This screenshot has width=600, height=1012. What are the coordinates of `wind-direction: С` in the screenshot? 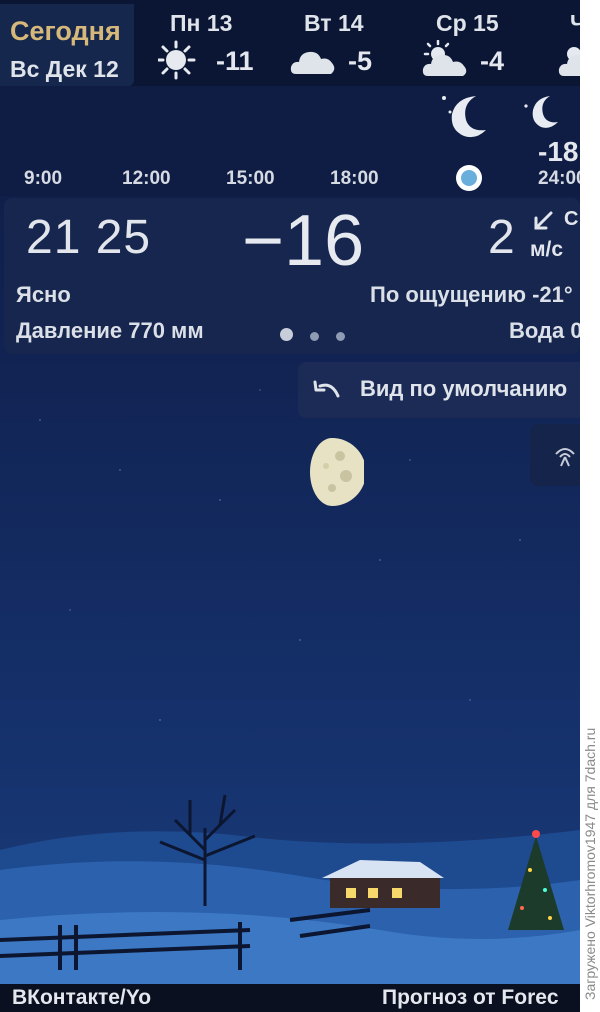 It's located at (571, 219).